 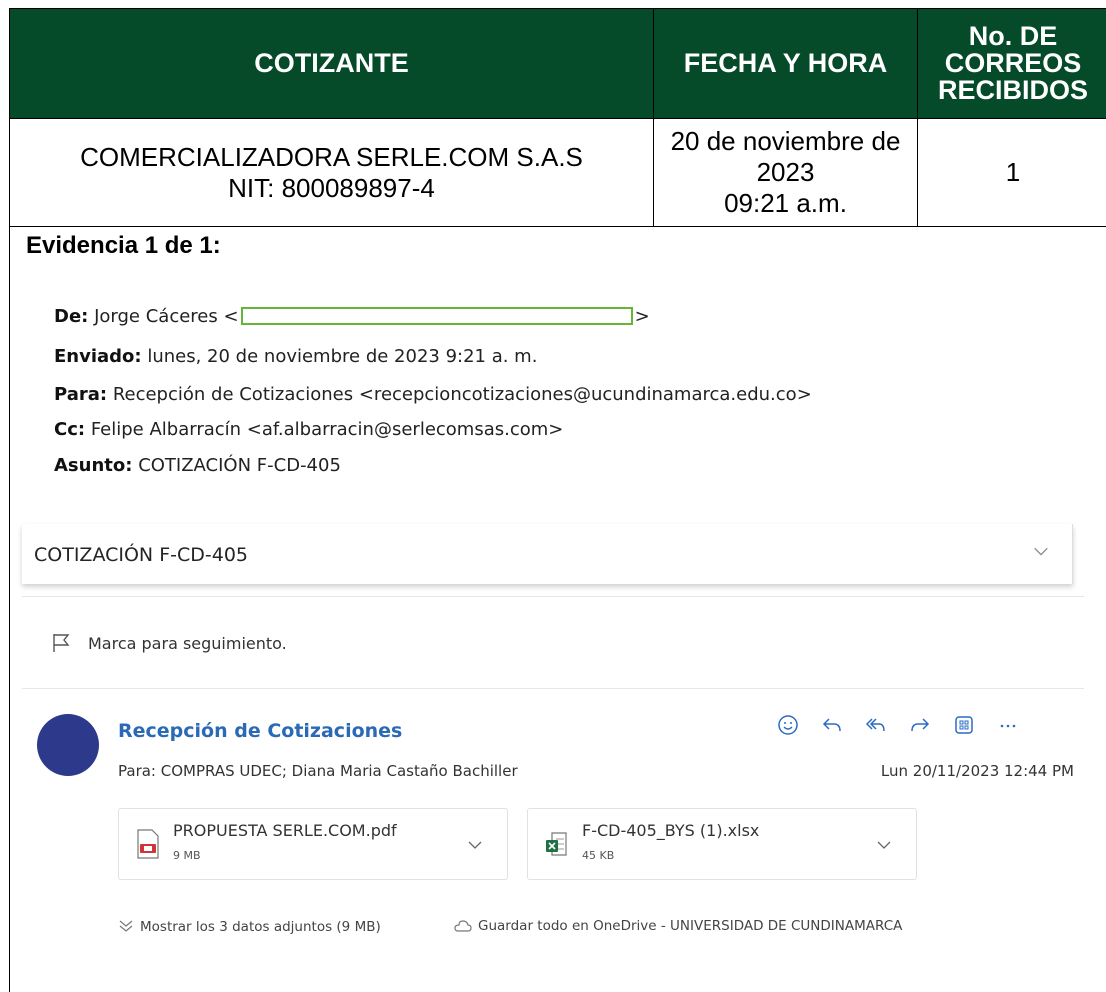 I want to click on more-icon, so click(x=1008, y=726).